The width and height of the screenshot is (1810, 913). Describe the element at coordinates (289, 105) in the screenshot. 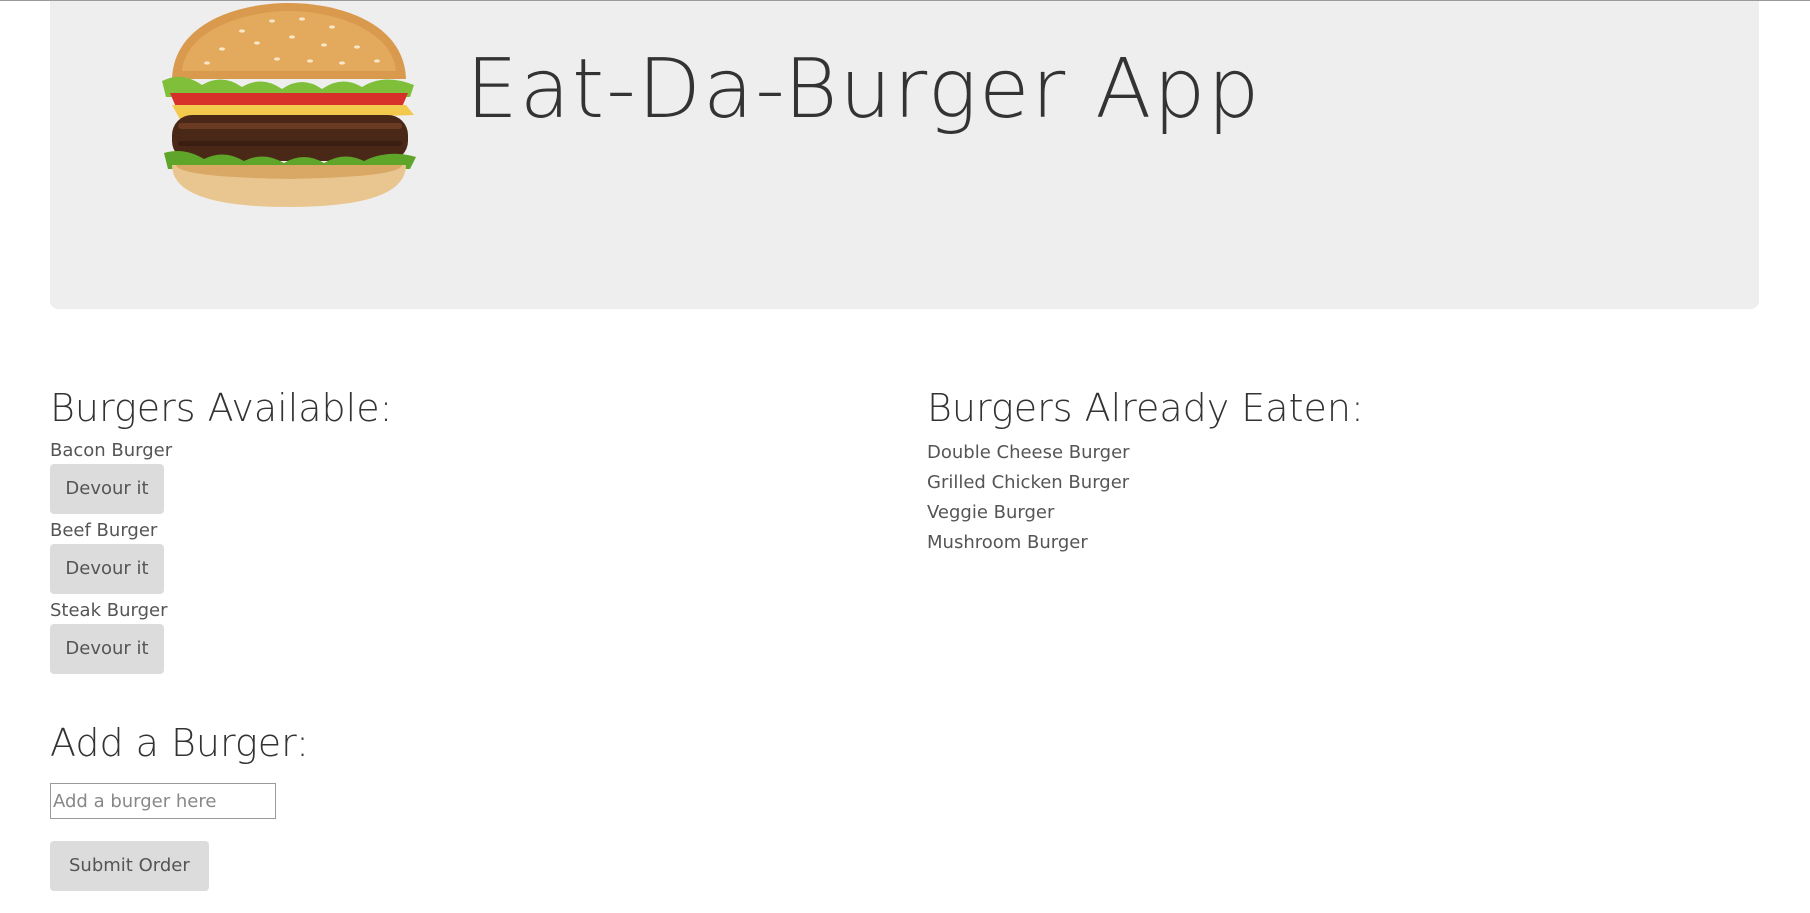

I see `burger-icon` at that location.